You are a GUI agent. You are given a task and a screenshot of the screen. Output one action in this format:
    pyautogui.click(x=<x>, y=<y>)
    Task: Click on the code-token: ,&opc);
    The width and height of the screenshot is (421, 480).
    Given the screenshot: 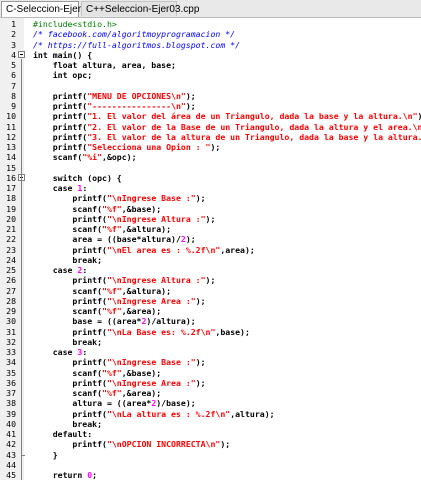 What is the action you would take?
    pyautogui.click(x=119, y=157)
    